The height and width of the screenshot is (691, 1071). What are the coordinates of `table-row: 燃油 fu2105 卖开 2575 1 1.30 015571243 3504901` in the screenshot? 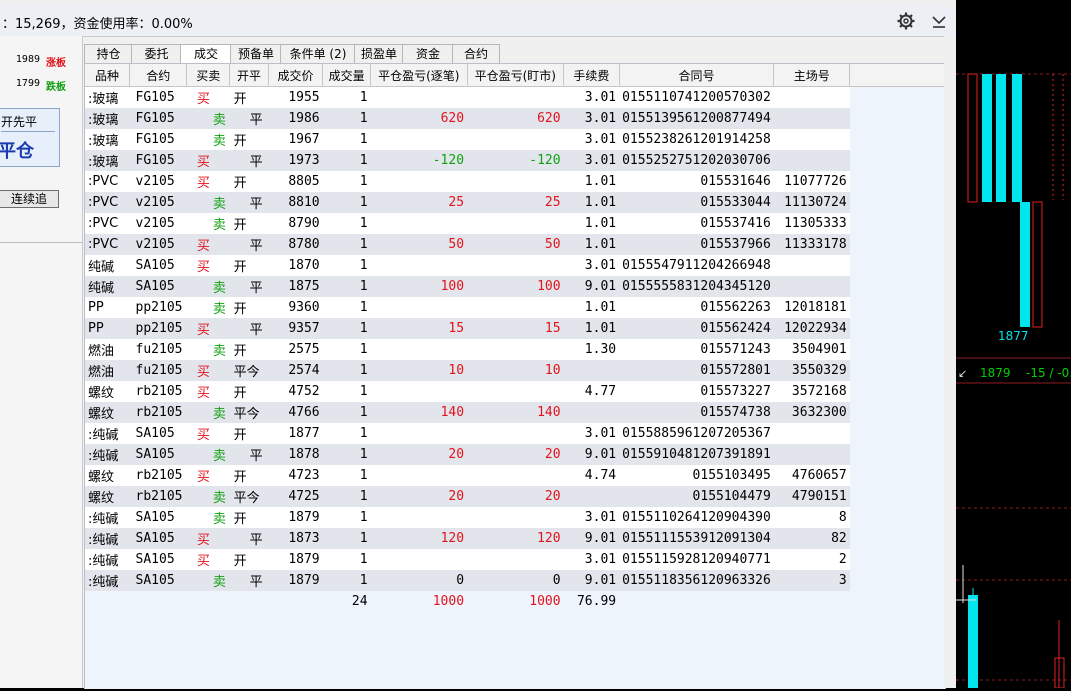 It's located at (515, 349).